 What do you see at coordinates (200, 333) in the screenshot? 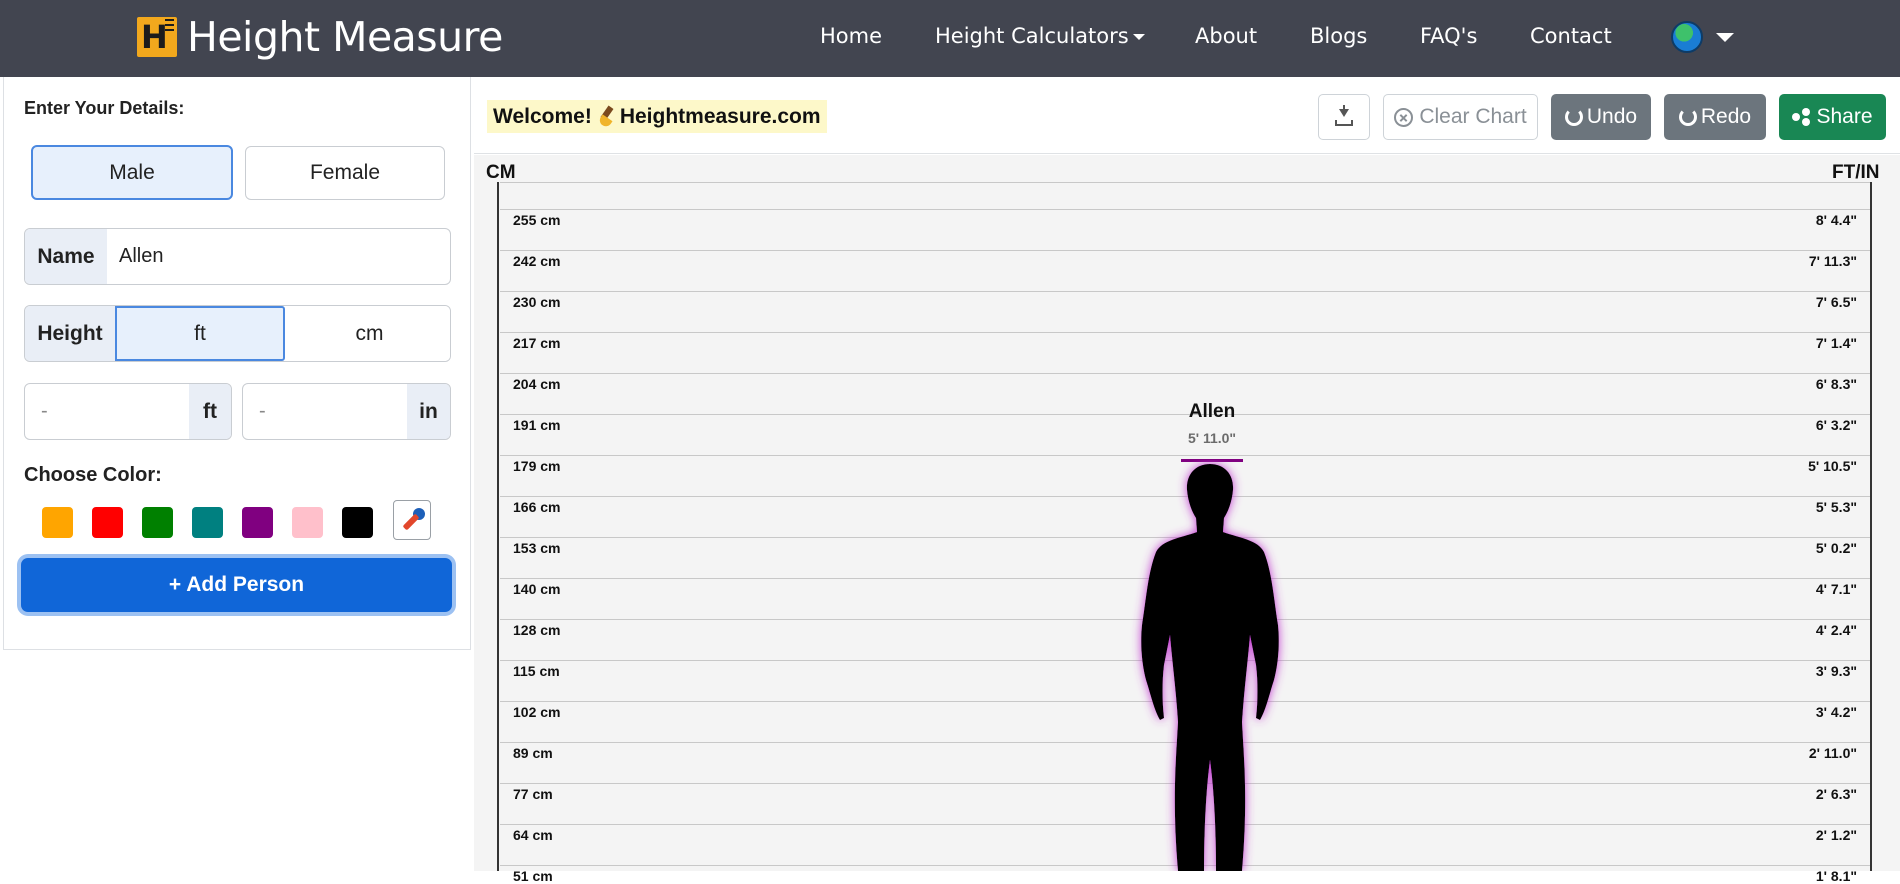
I see `unit-ft-button: ft` at bounding box center [200, 333].